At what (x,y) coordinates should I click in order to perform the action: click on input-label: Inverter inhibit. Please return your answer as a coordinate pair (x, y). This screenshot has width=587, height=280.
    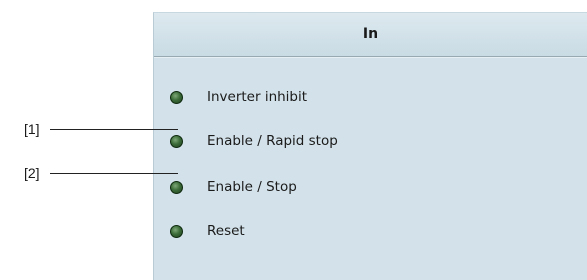
    Looking at the image, I should click on (257, 97).